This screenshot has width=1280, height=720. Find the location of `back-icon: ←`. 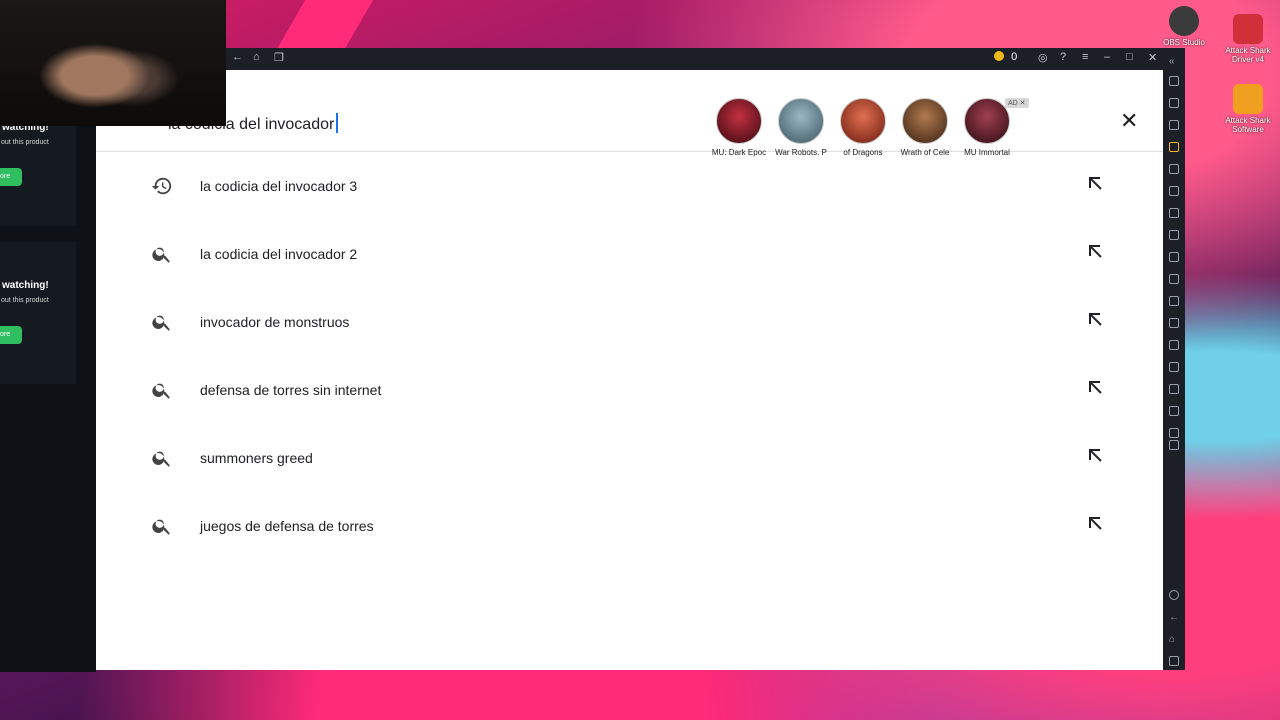

back-icon: ← is located at coordinates (237, 57).